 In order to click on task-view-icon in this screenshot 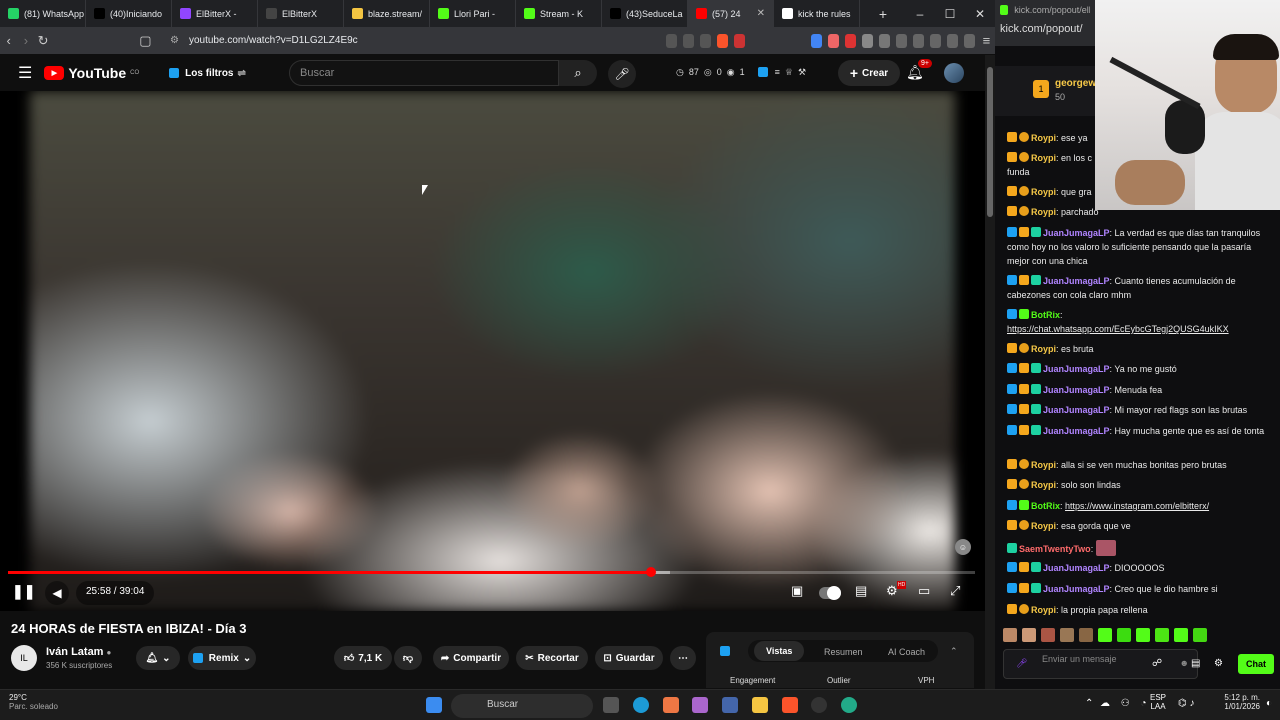, I will do `click(611, 705)`.